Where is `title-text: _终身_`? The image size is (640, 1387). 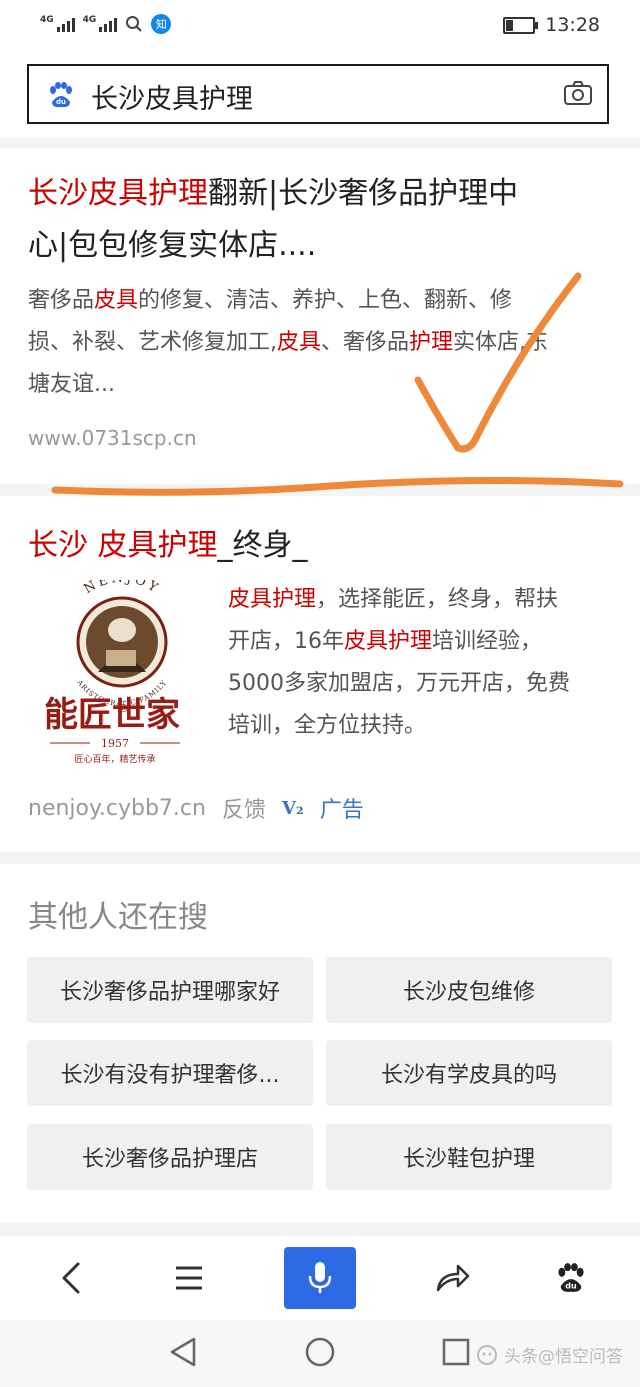 title-text: _终身_ is located at coordinates (262, 545).